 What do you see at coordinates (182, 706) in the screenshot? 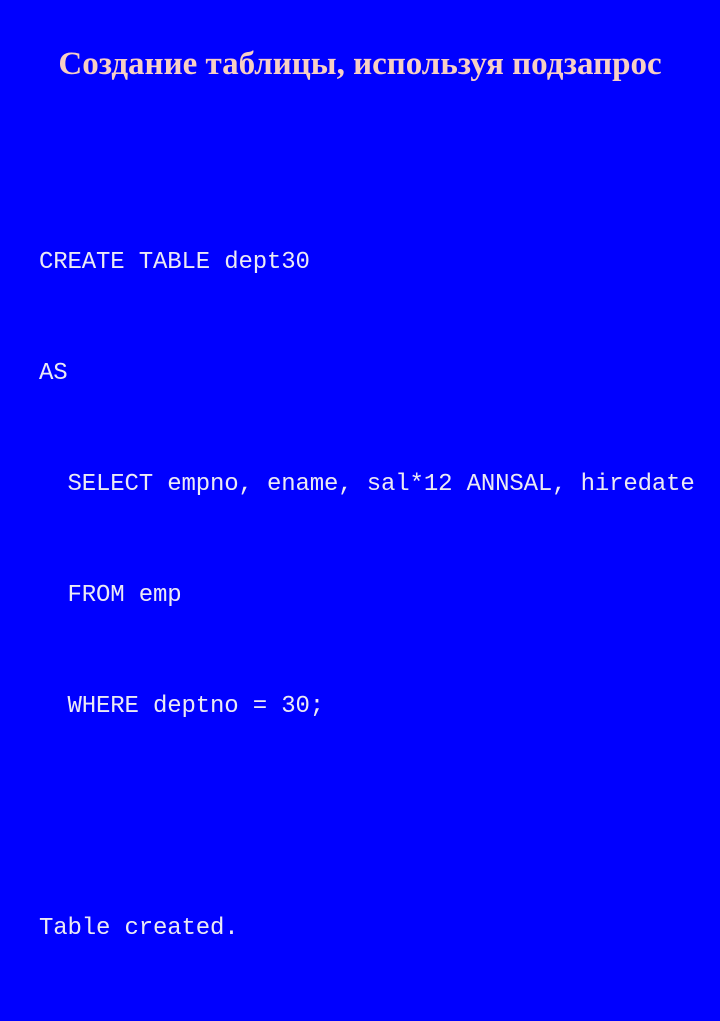
I see `code-line: WHERE deptno = 30;` at bounding box center [182, 706].